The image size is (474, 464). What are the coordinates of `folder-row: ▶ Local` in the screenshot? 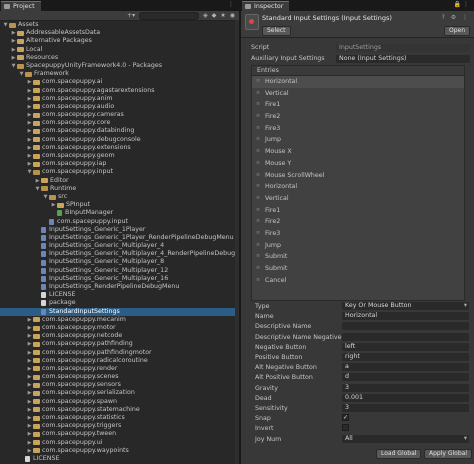 It's located at (119, 50).